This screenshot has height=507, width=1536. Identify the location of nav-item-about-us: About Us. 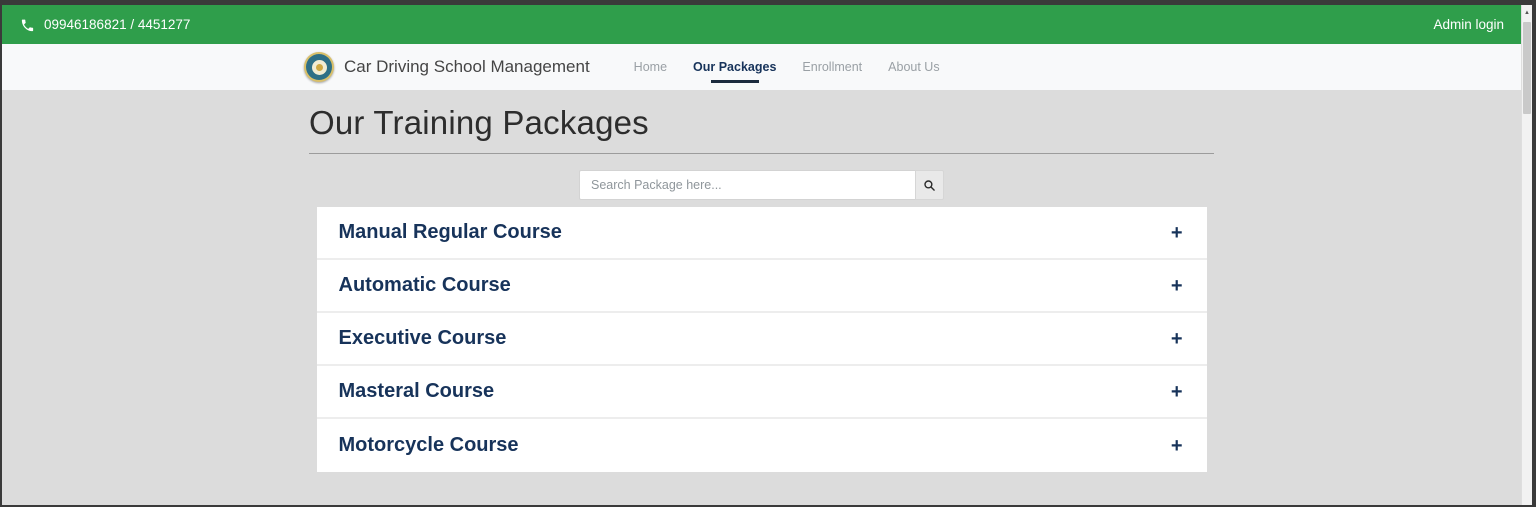
(913, 67).